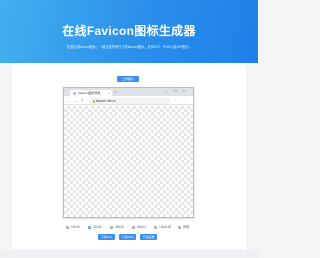 The image size is (320, 258). What do you see at coordinates (97, 227) in the screenshot?
I see `size-label: 32x32` at bounding box center [97, 227].